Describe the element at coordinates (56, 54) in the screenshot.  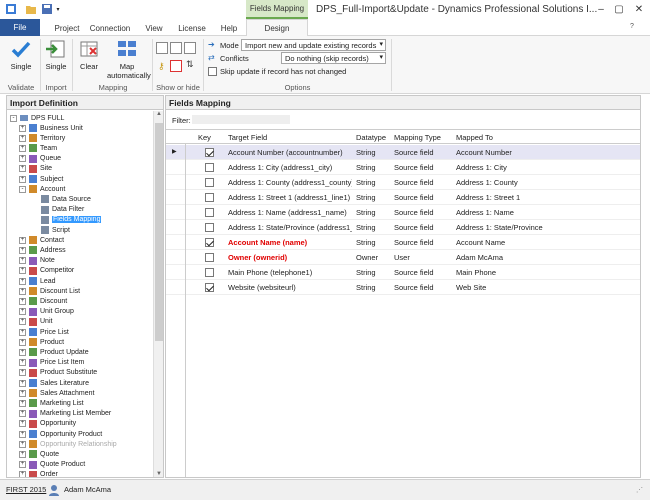
I see `import-single-button: Single` at that location.